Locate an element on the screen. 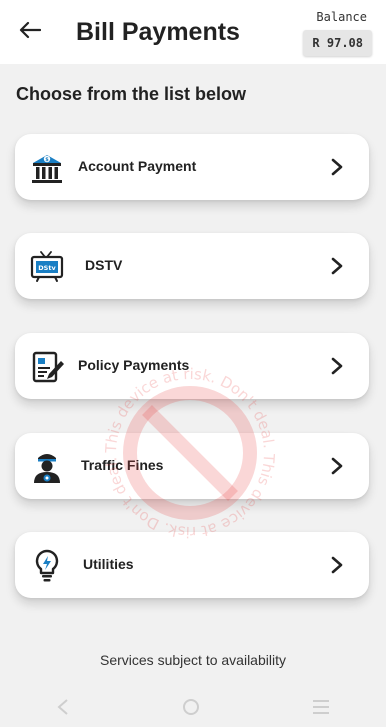  nav-home-icon is located at coordinates (191, 707).